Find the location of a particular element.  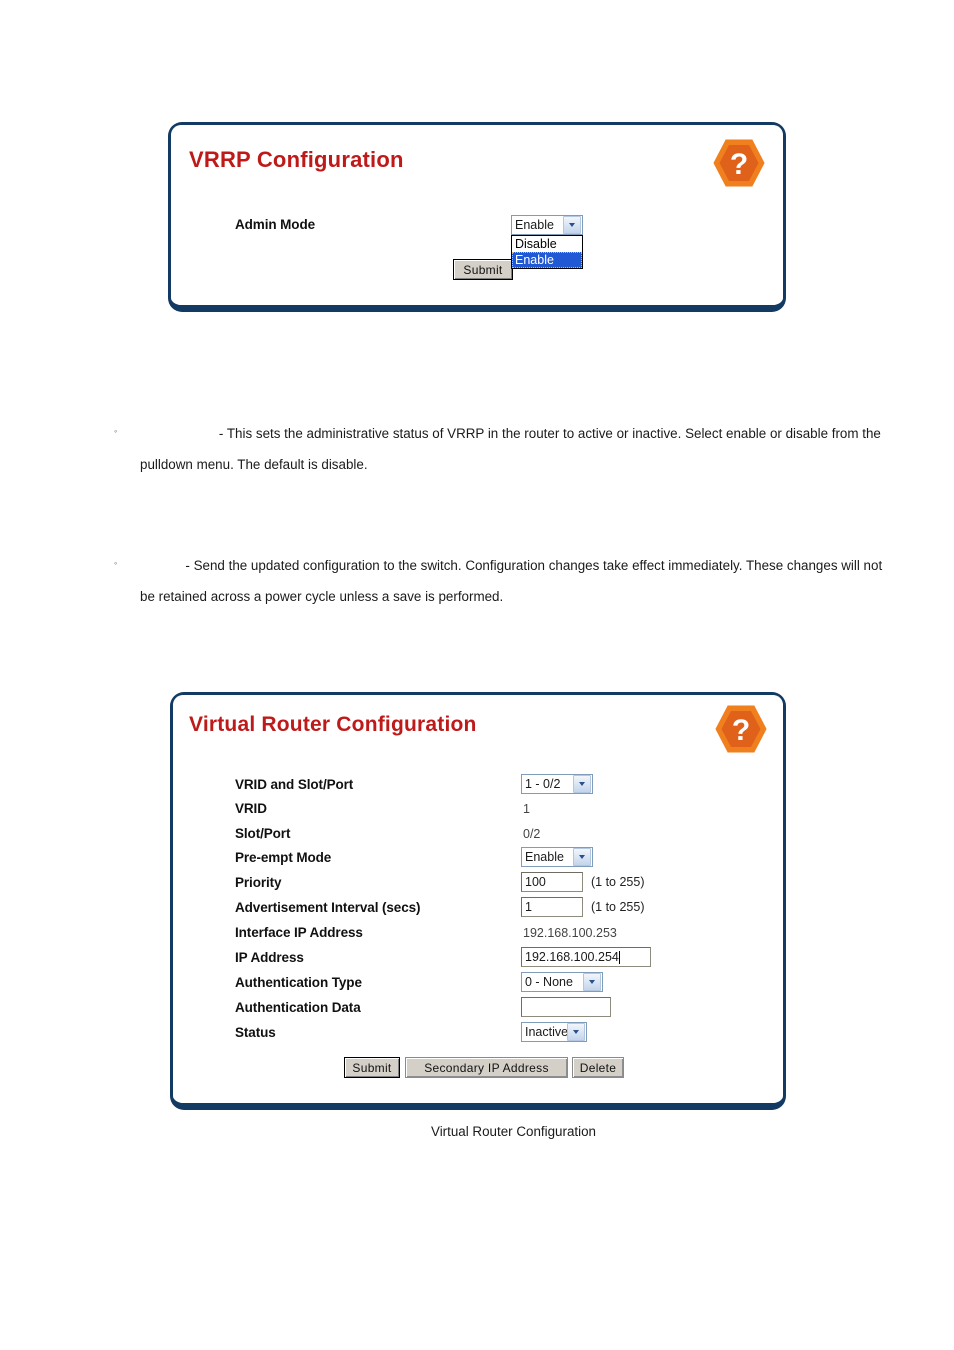

delete-button-label: Delete is located at coordinates (598, 1067).